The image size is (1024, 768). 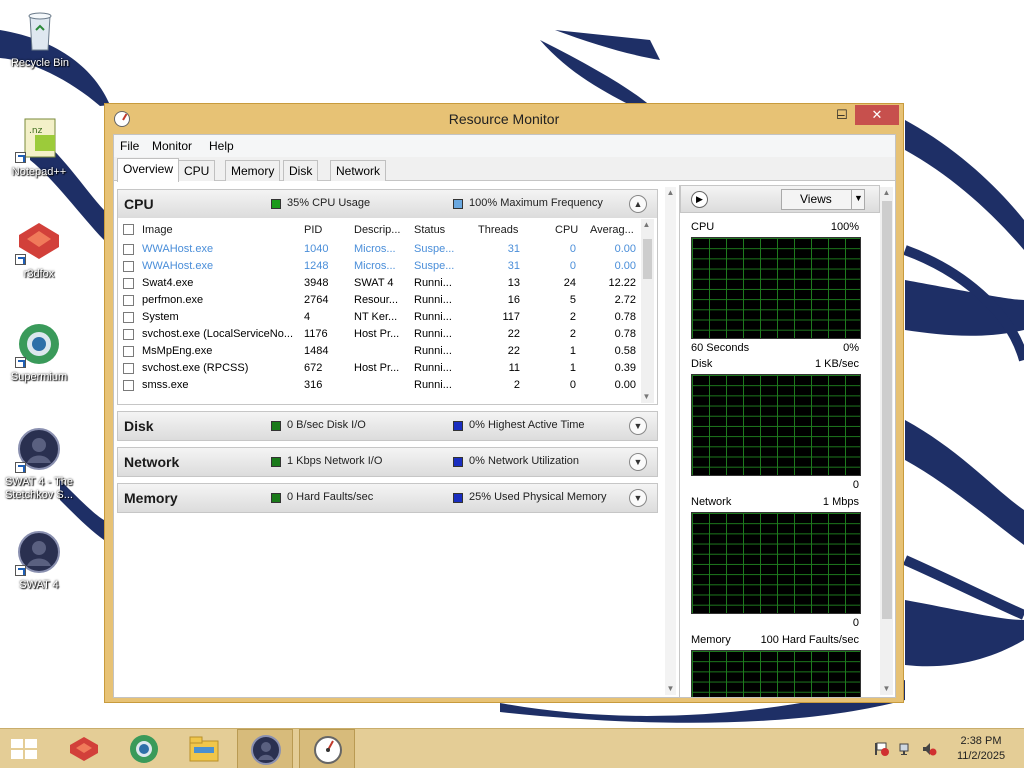 What do you see at coordinates (313, 230) in the screenshot?
I see `column-header-pid: PID` at bounding box center [313, 230].